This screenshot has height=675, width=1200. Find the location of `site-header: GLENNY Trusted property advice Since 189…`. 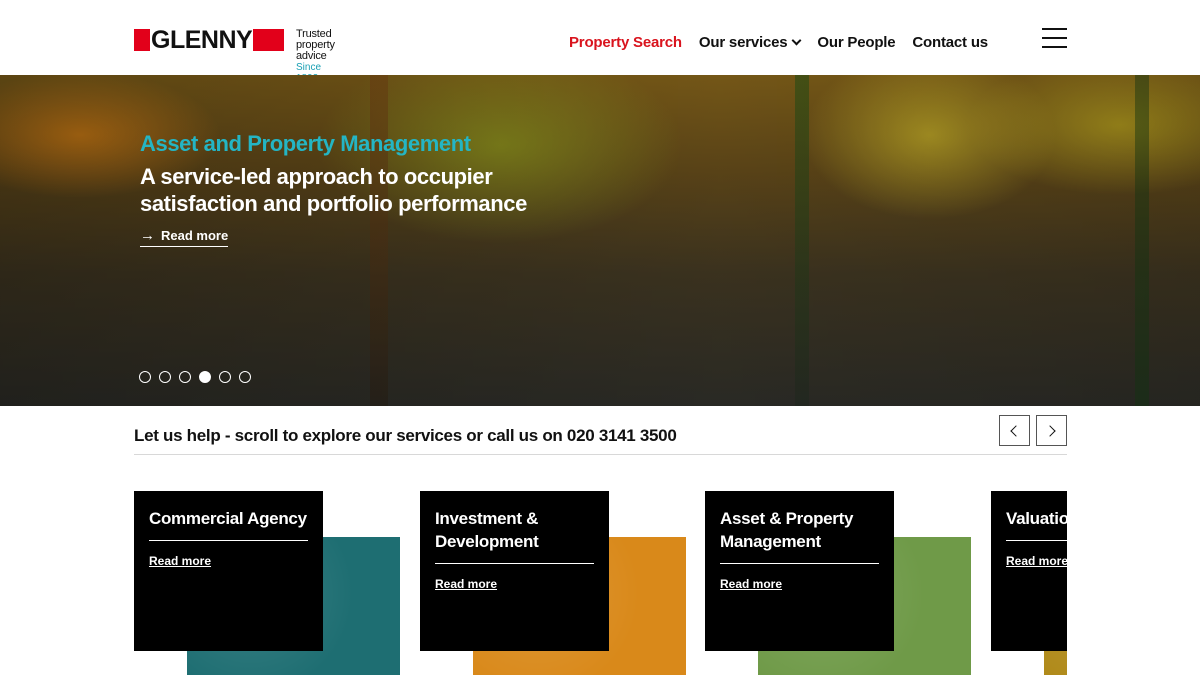

site-header: GLENNY Trusted property advice Since 189… is located at coordinates (600, 42).